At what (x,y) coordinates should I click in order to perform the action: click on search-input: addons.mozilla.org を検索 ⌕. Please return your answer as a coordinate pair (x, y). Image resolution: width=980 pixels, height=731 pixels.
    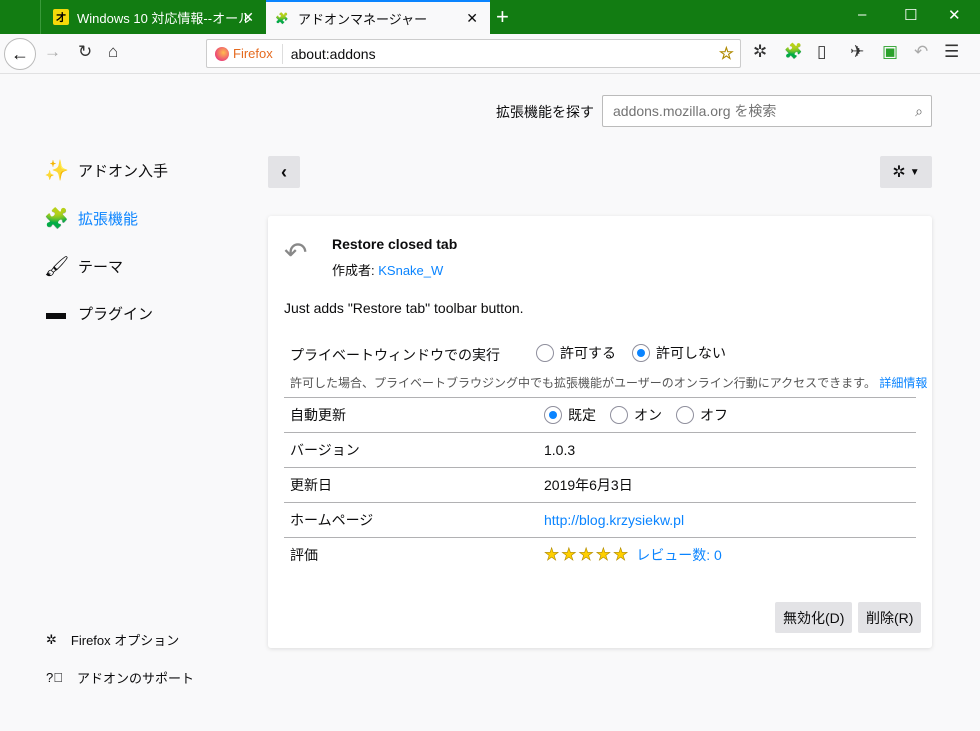
    Looking at the image, I should click on (767, 111).